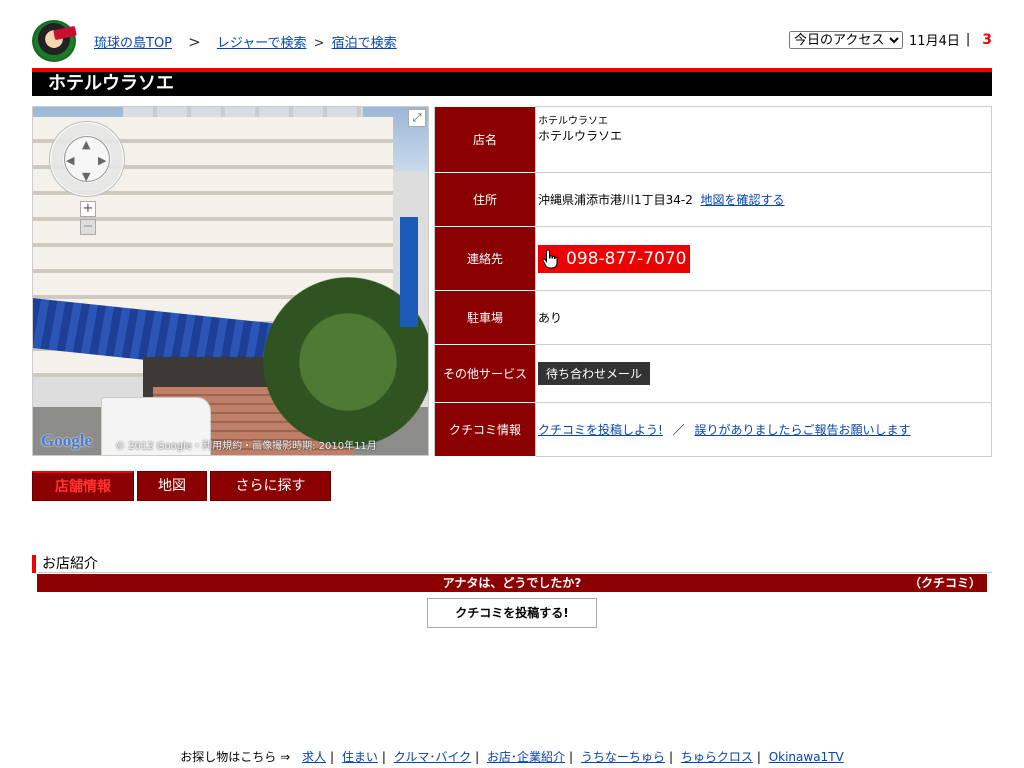  I want to click on breadcrumb-lodging-link: 宿泊で検索, so click(364, 43).